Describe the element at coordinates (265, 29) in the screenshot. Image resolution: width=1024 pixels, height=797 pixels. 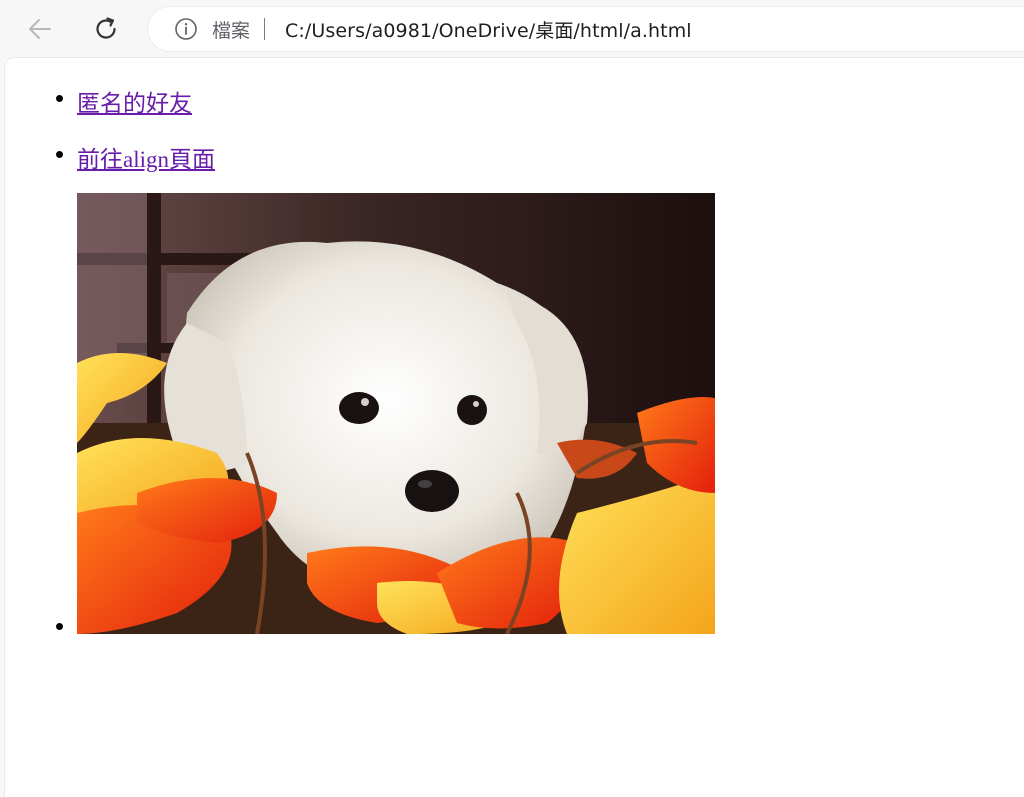
I see `address-divider` at that location.